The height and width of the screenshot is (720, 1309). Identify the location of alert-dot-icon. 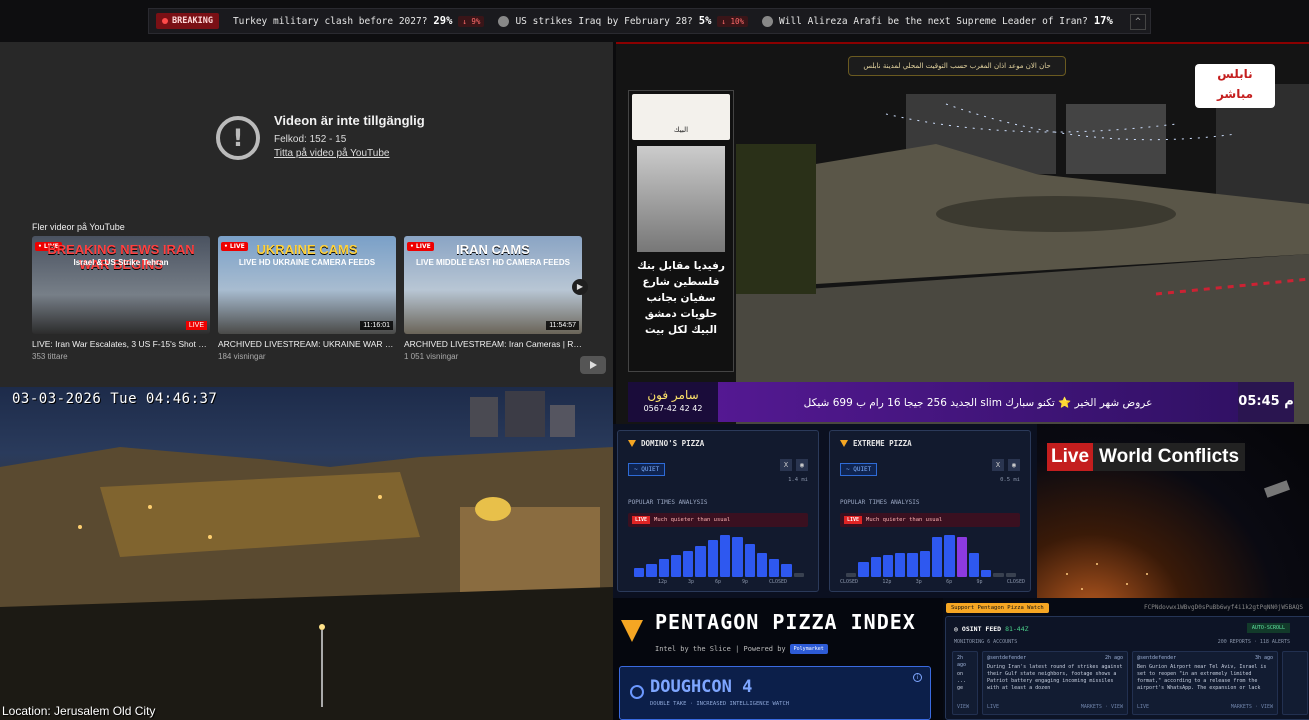
(165, 21).